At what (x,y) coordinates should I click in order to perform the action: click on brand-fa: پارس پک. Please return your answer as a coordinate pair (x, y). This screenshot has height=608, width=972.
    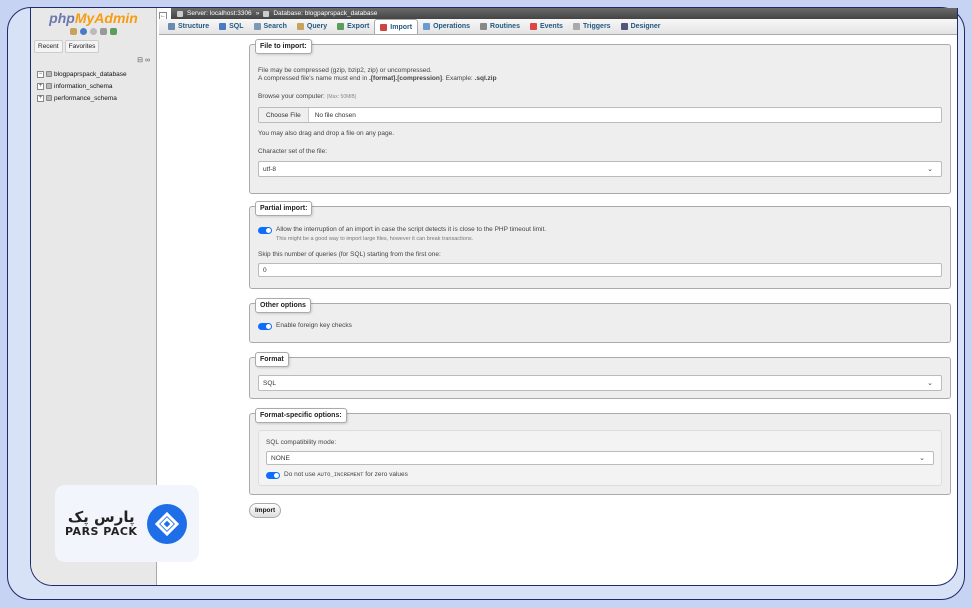
    Looking at the image, I should click on (101, 517).